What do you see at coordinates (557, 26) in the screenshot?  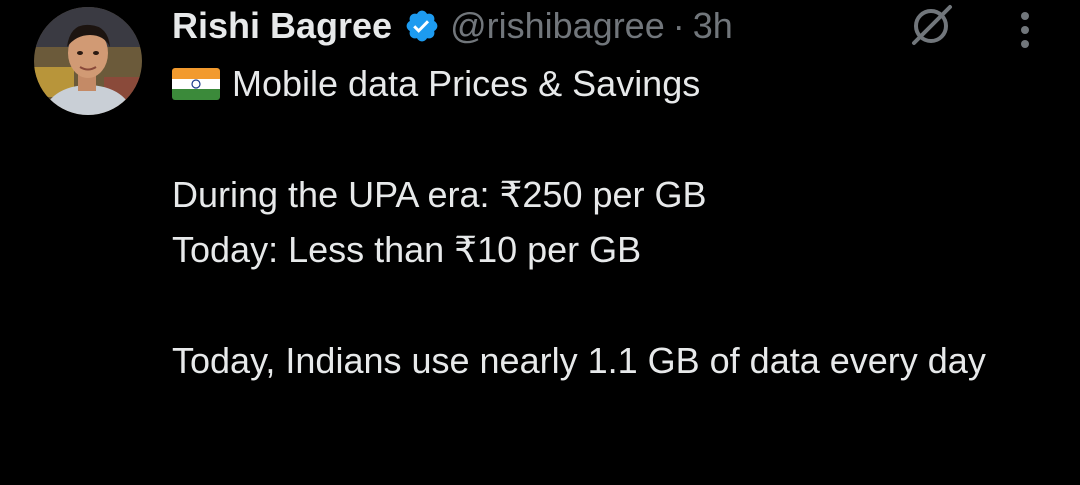 I see `author-handle: @rishibagree` at bounding box center [557, 26].